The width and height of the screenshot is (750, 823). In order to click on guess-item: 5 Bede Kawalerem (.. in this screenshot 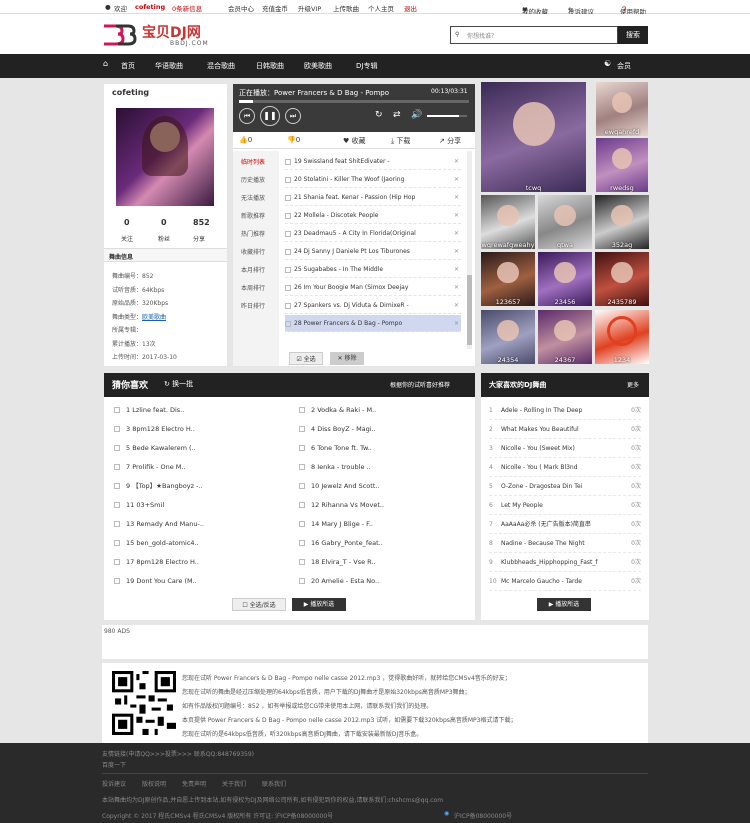, I will do `click(199, 448)`.